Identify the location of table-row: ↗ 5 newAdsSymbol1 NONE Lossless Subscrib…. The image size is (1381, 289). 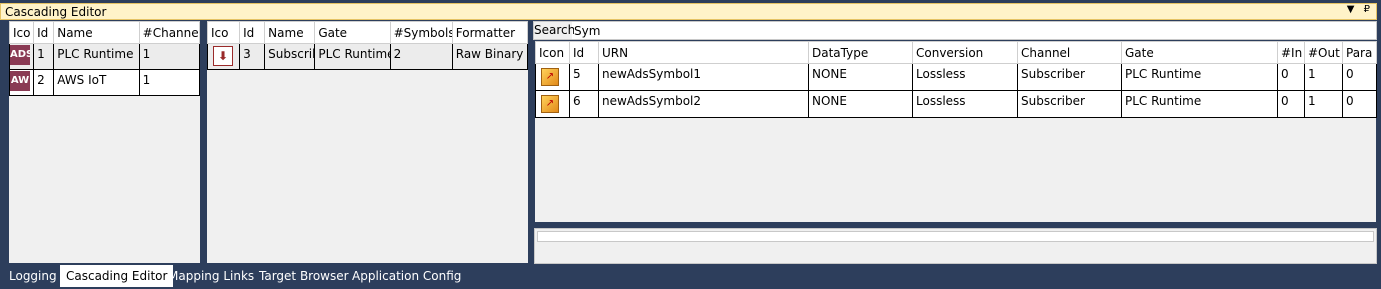
(956, 77).